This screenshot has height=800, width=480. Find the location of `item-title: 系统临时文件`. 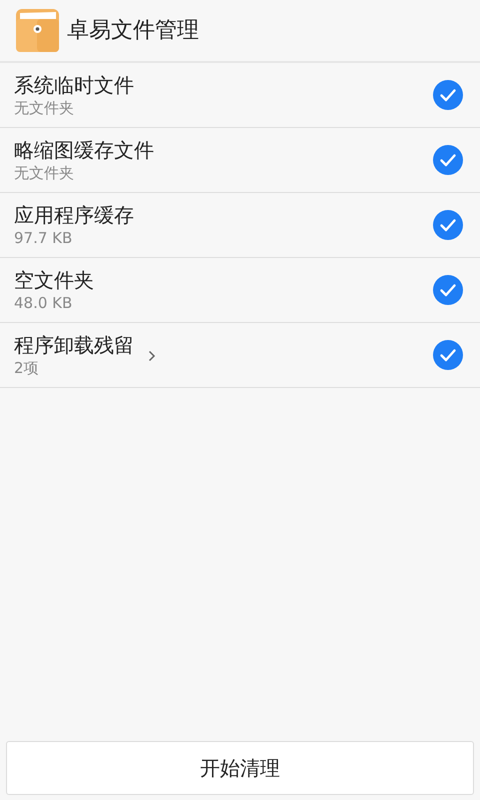

item-title: 系统临时文件 is located at coordinates (74, 85).